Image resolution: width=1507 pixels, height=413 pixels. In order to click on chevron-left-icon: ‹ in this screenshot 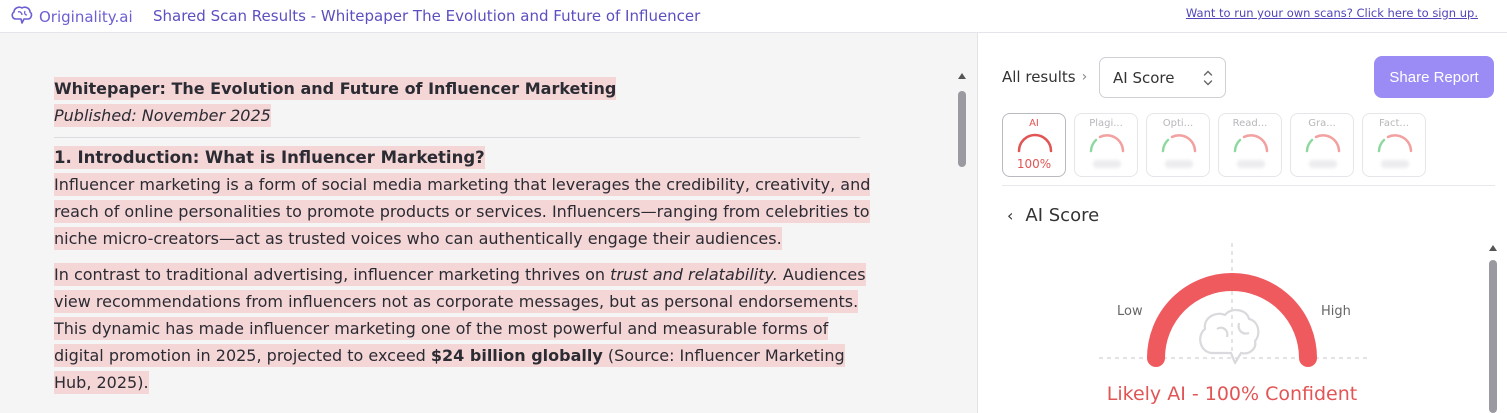, I will do `click(1010, 215)`.